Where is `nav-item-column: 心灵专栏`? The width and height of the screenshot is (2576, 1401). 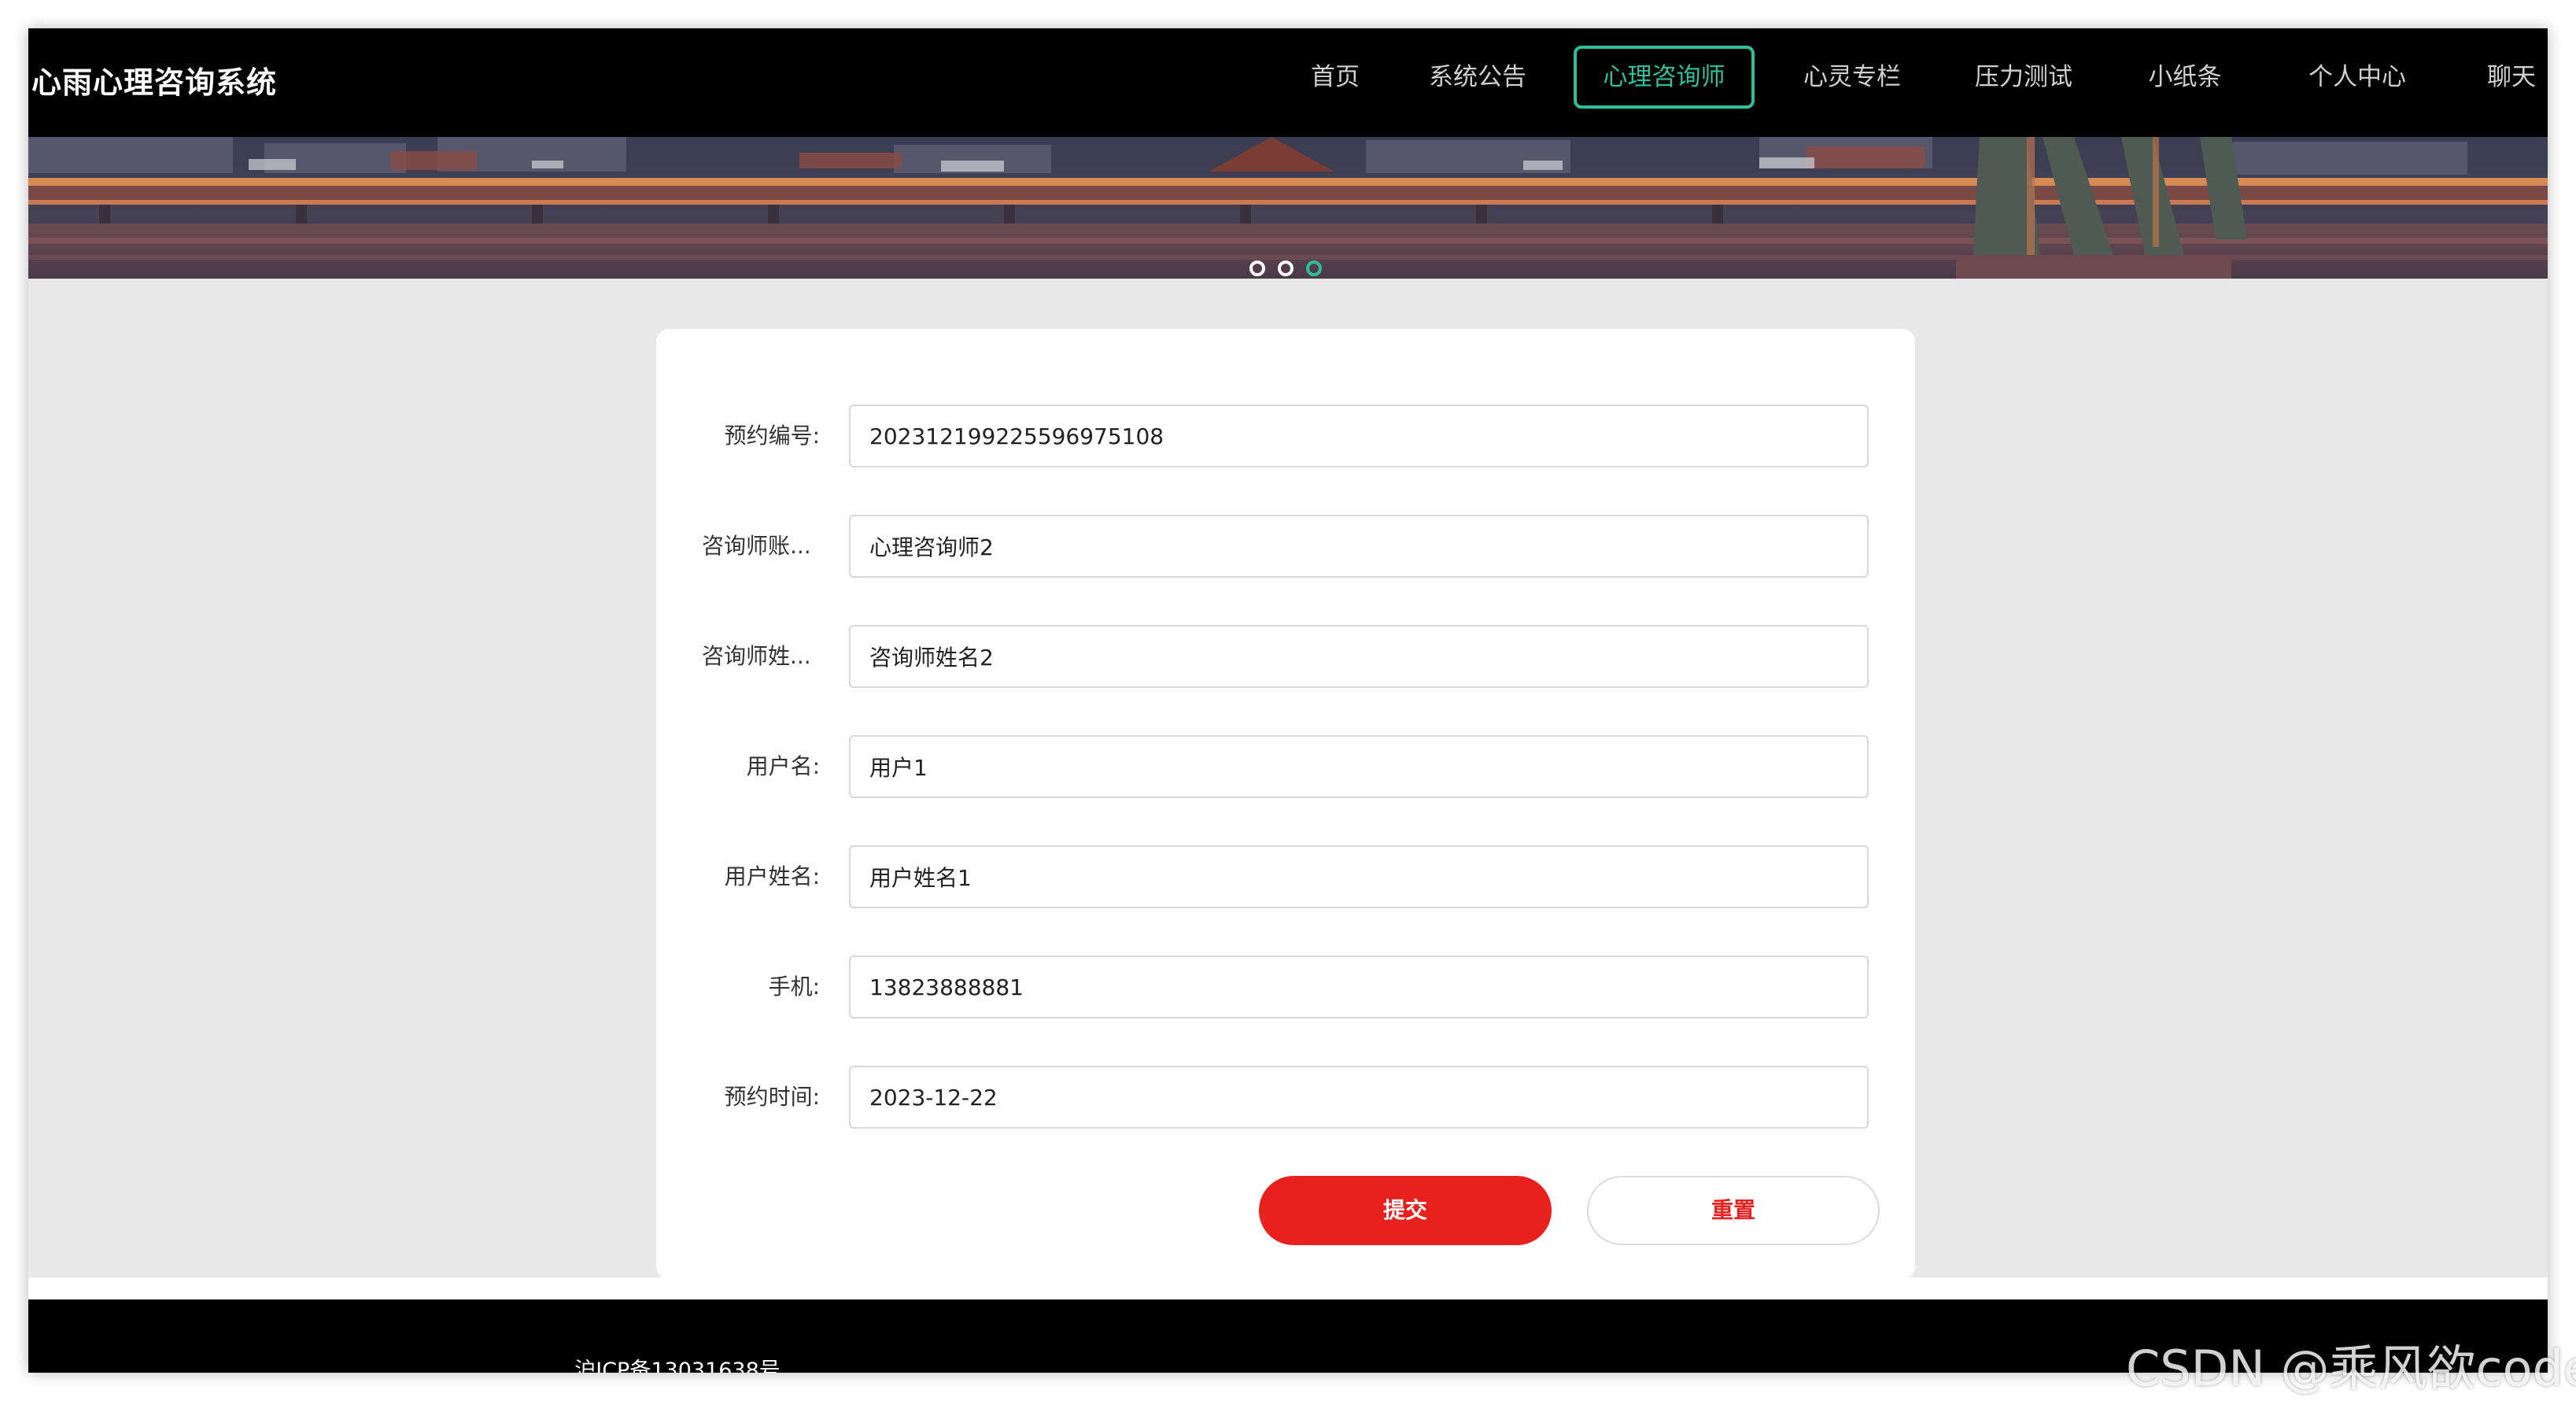
nav-item-column: 心灵专栏 is located at coordinates (1852, 77).